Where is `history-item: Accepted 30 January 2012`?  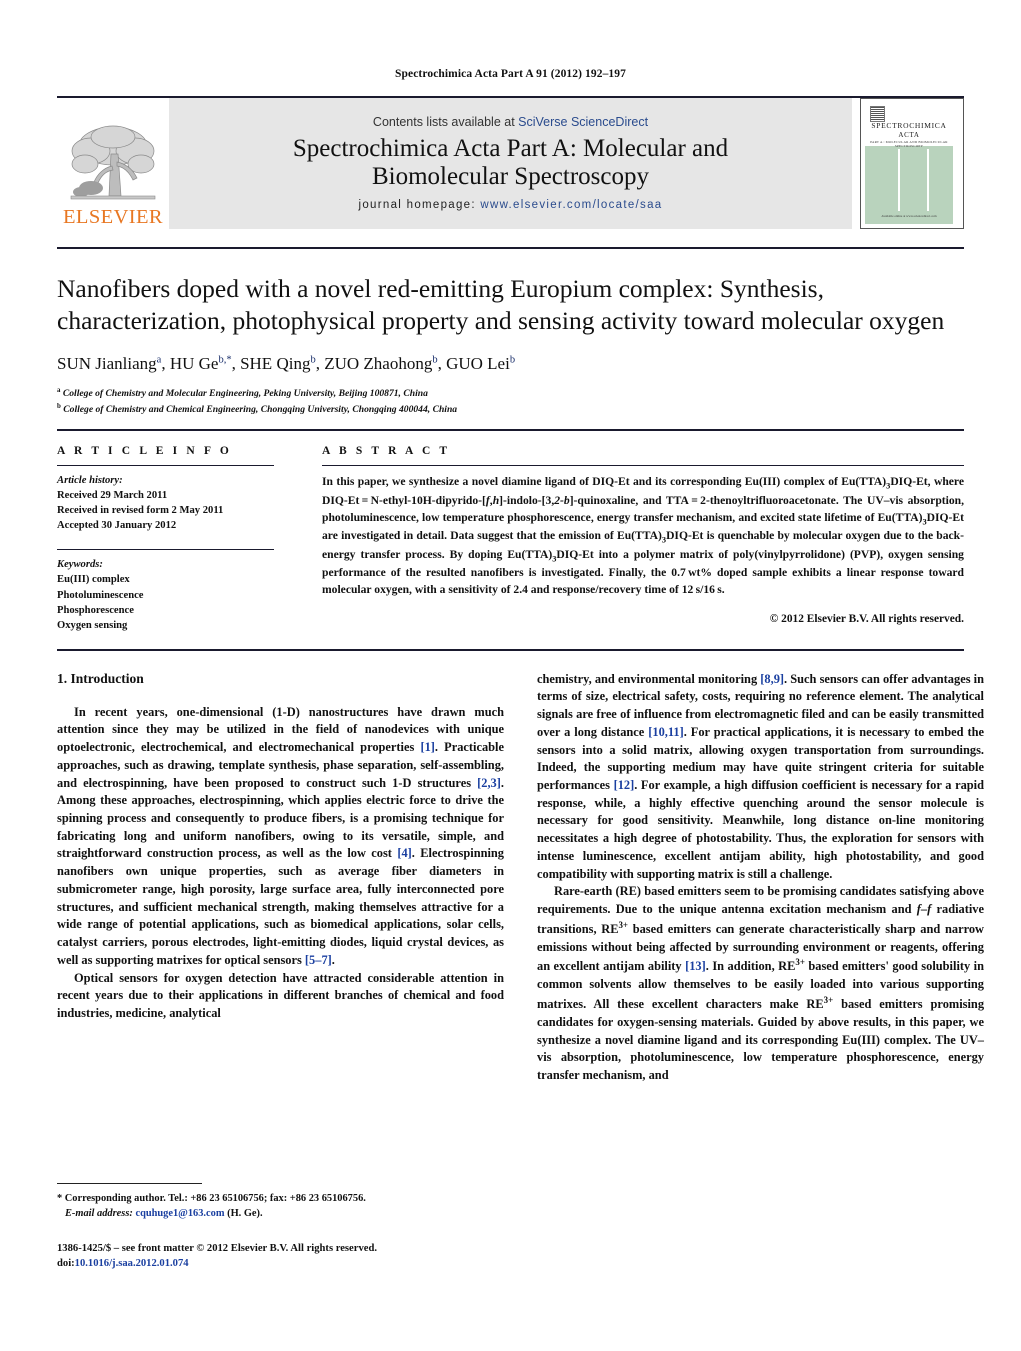
history-item: Accepted 30 January 2012 is located at coordinates (117, 526).